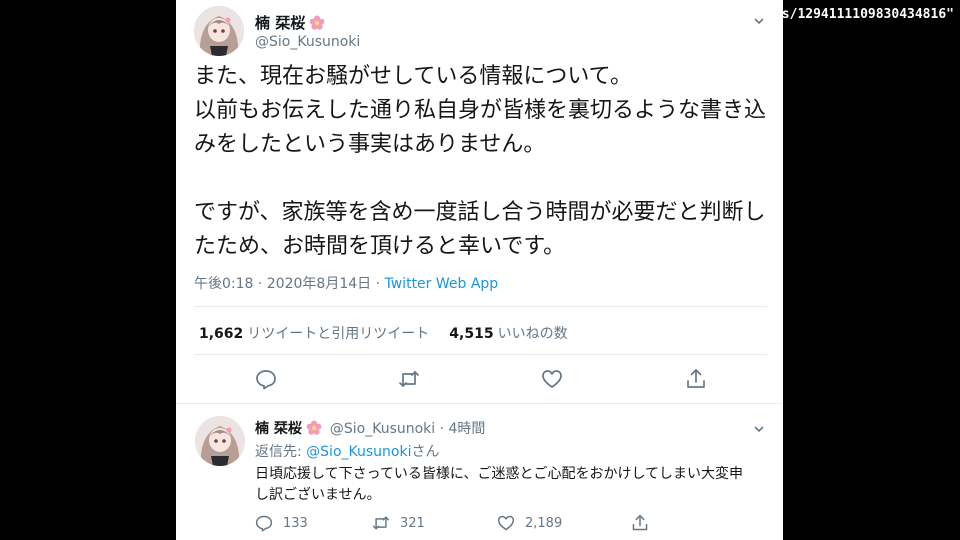 Image resolution: width=960 pixels, height=540 pixels. I want to click on reply-like-button: 2,189, so click(529, 523).